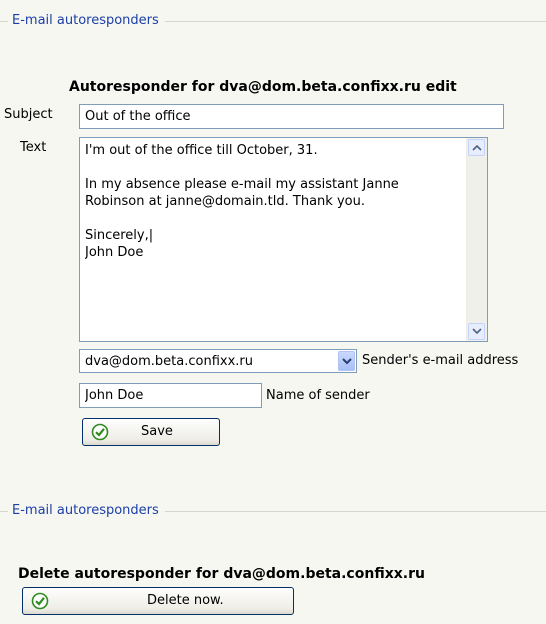 The width and height of the screenshot is (546, 624). I want to click on textarea-scrollbar, so click(476, 239).